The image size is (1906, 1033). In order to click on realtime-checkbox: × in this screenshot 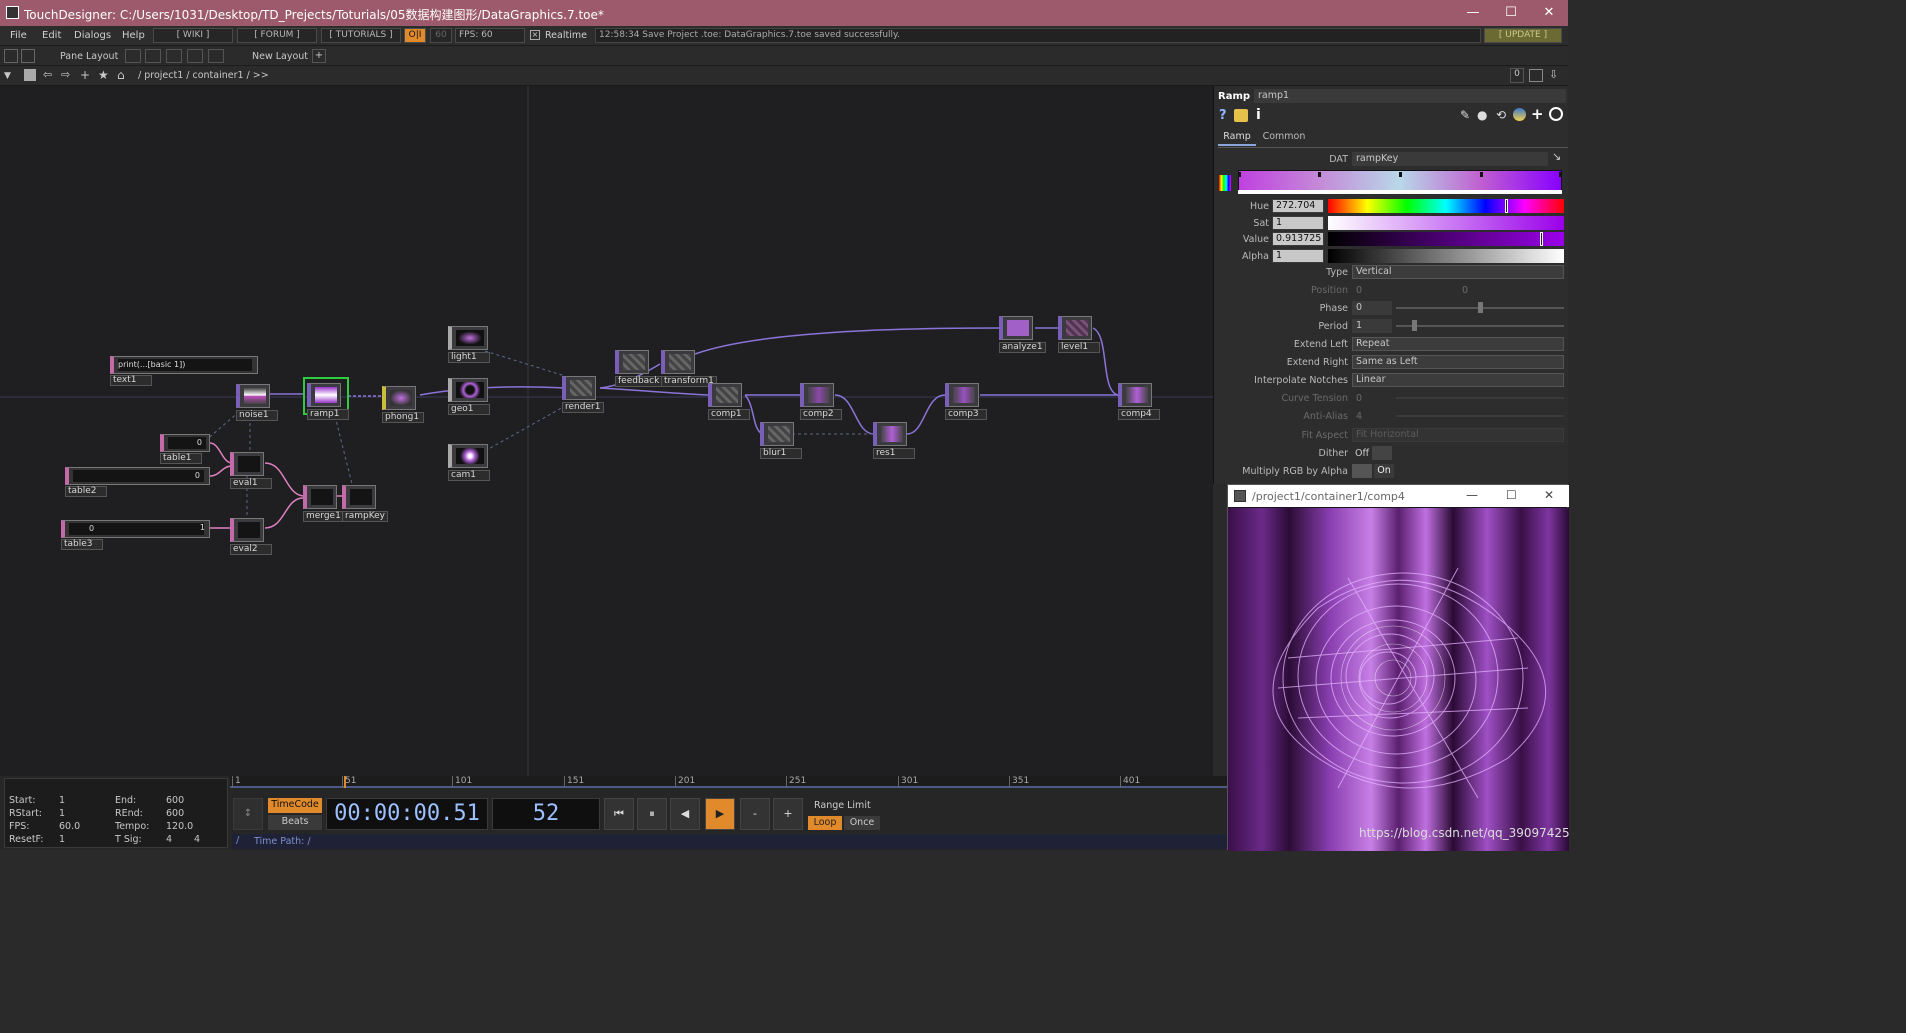, I will do `click(535, 35)`.